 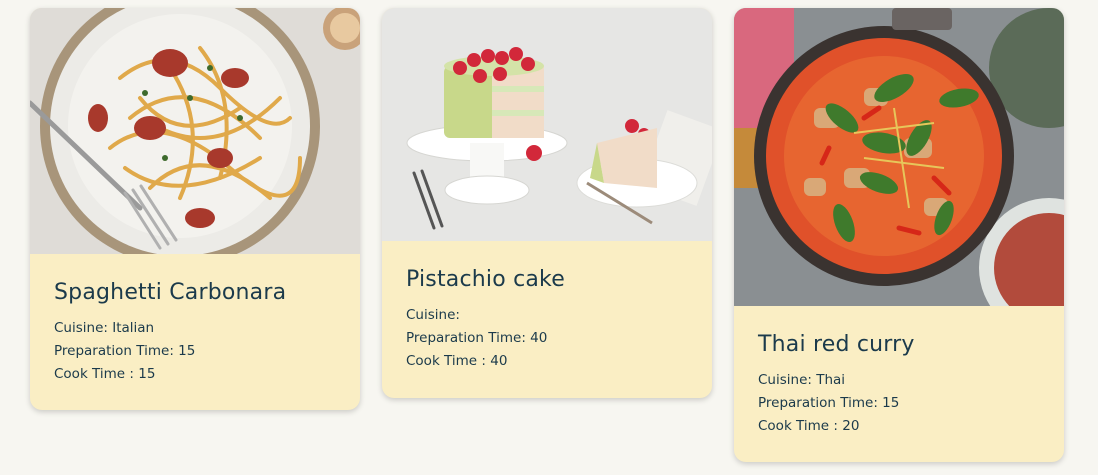 What do you see at coordinates (547, 279) in the screenshot?
I see `recipe-title: Pistachio cake` at bounding box center [547, 279].